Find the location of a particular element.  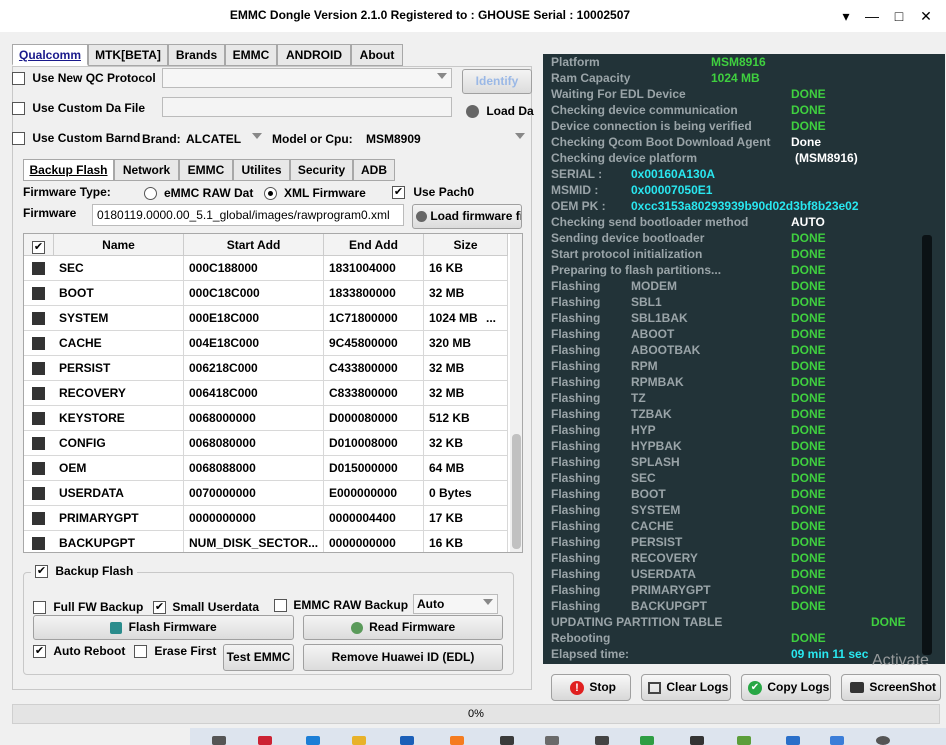

table-row: PRIMARYGPT 0000000000 0000004400 17 KB is located at coordinates (266, 518).